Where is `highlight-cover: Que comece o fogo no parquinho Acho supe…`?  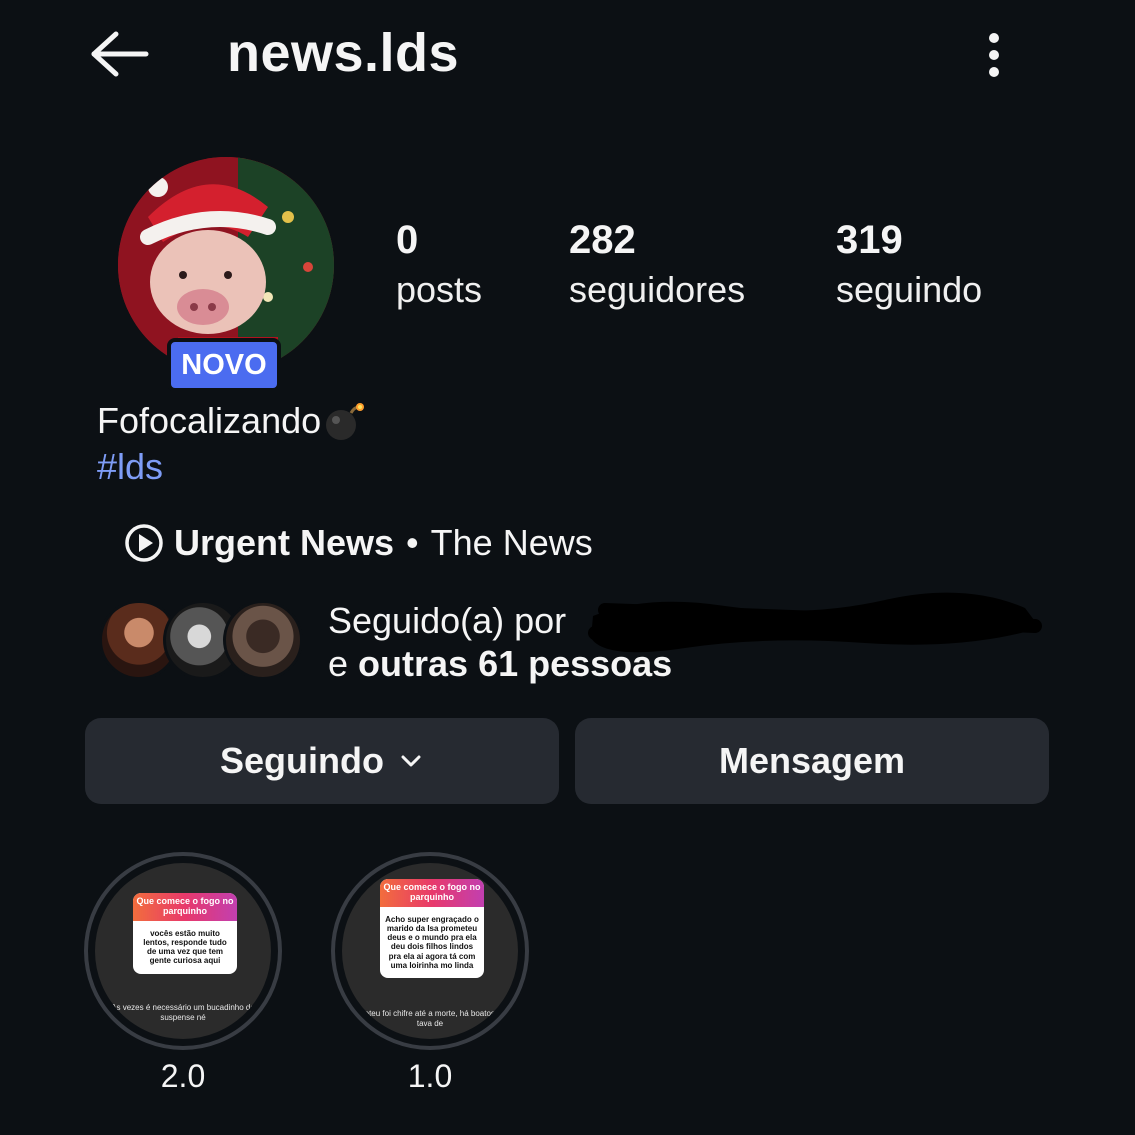
highlight-cover: Que comece o fogo no parquinho Acho supe… is located at coordinates (430, 951).